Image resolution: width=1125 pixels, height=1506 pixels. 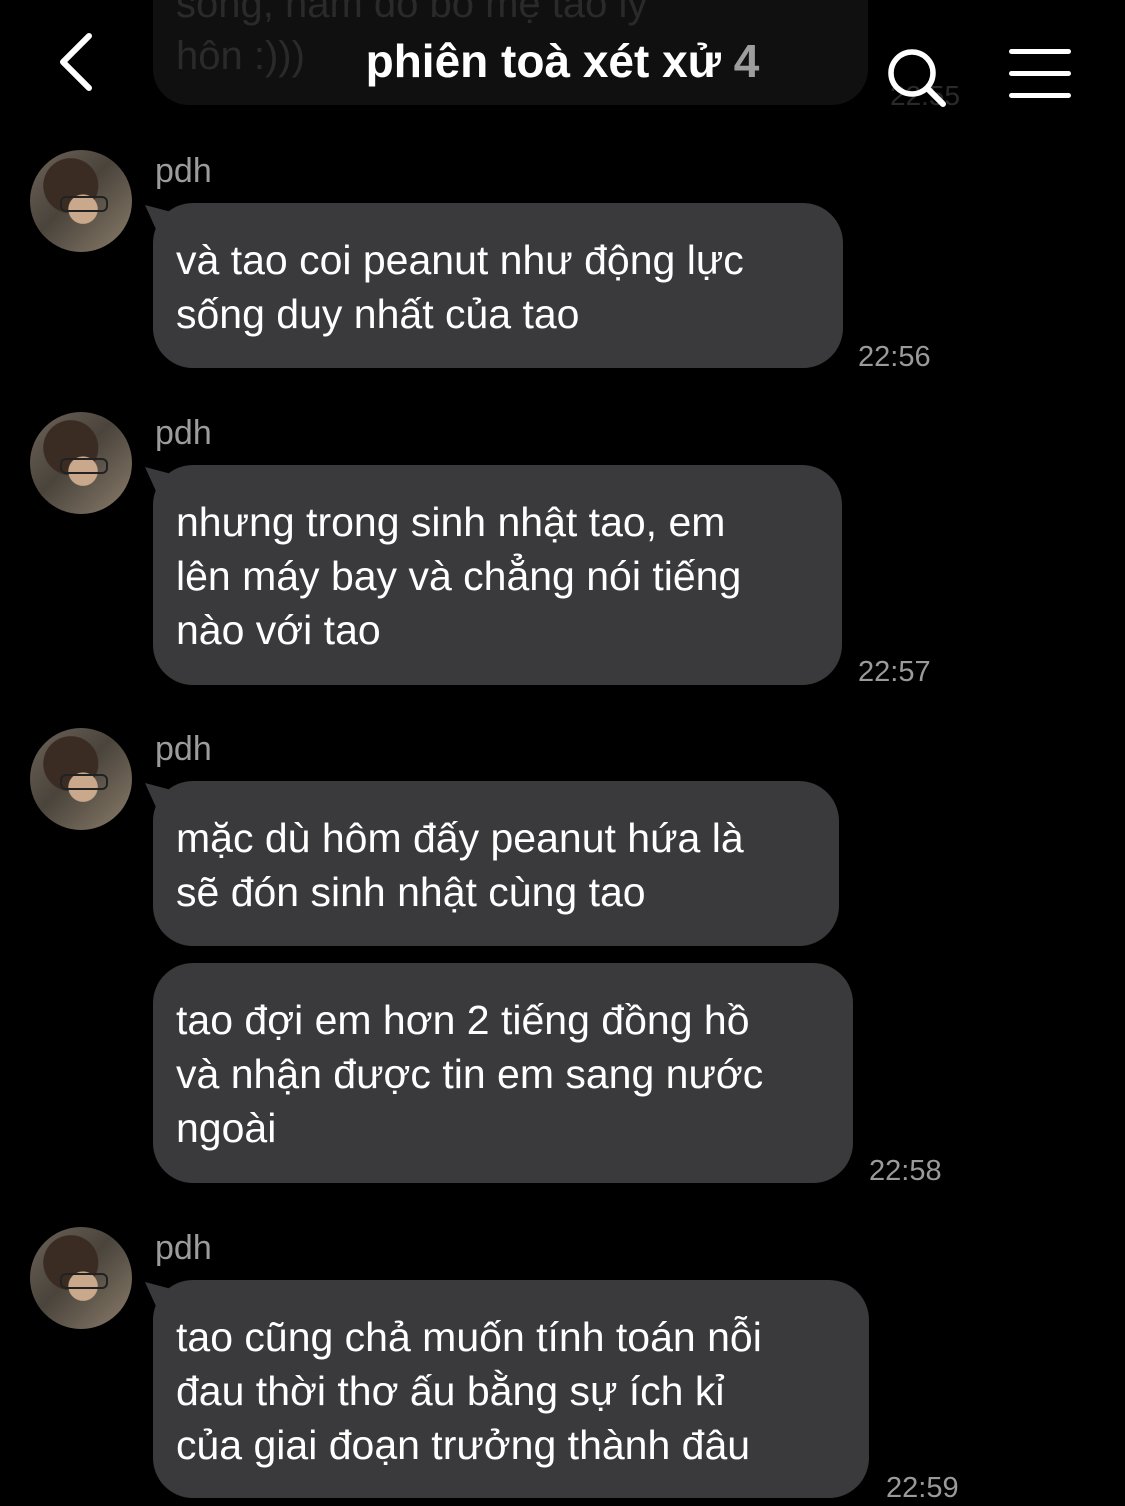 I want to click on chat-header: phiên toà xét xử 4, so click(x=562, y=65).